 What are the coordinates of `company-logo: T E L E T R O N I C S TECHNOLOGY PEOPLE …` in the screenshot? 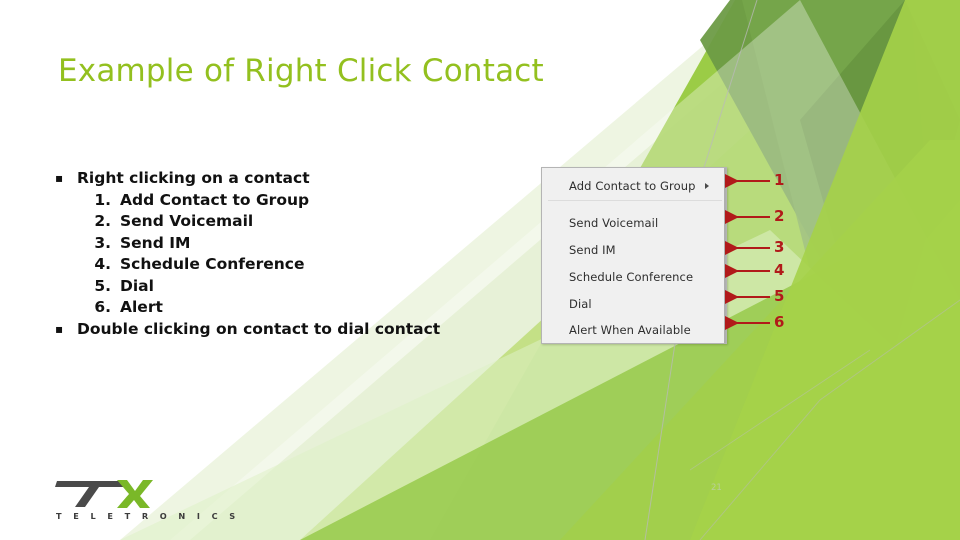 It's located at (145, 500).